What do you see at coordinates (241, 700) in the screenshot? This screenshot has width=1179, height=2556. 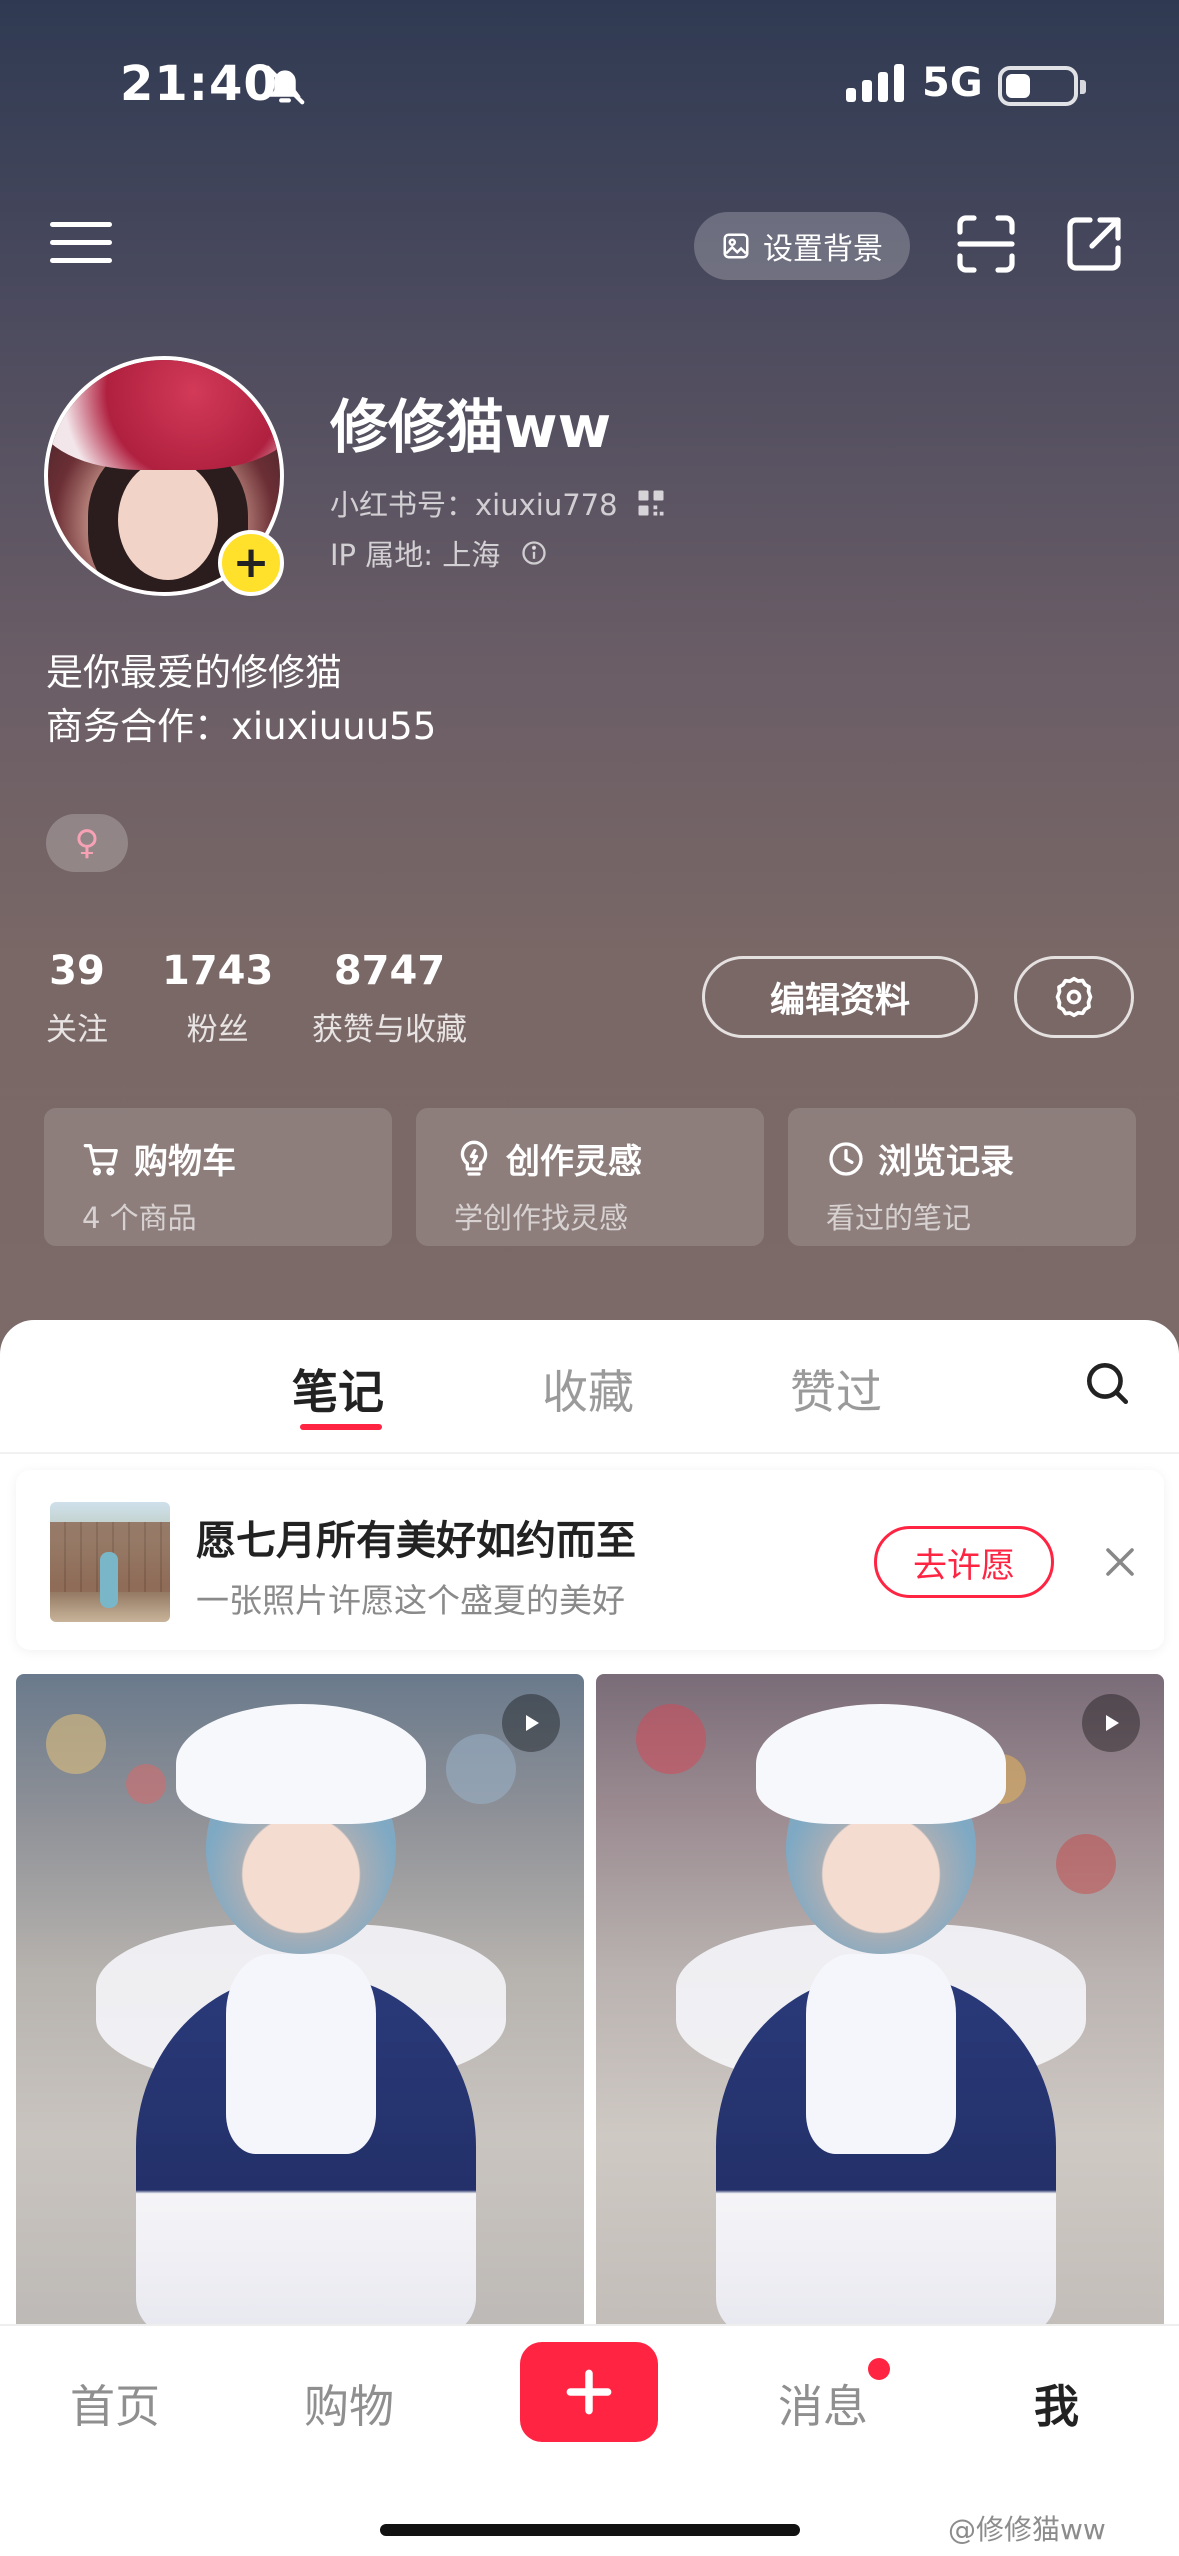 I see `bio: 是你最爱的修修猫 商务合作：xiuxiuuu55` at bounding box center [241, 700].